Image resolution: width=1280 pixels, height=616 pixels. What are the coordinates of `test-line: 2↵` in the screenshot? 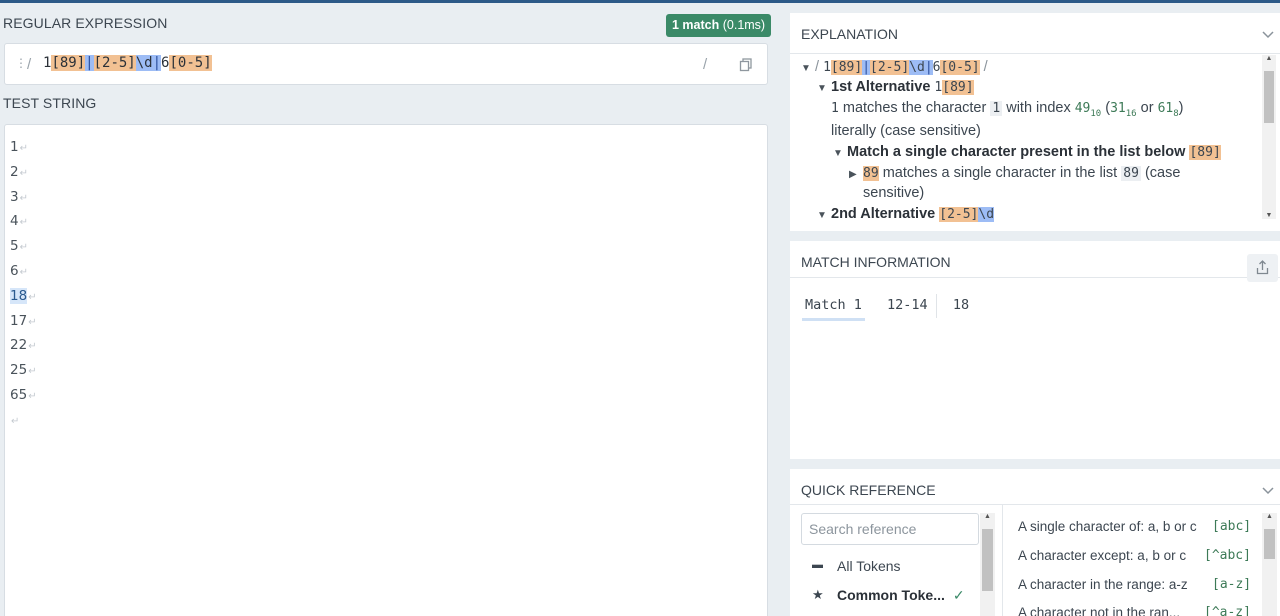 It's located at (19, 171).